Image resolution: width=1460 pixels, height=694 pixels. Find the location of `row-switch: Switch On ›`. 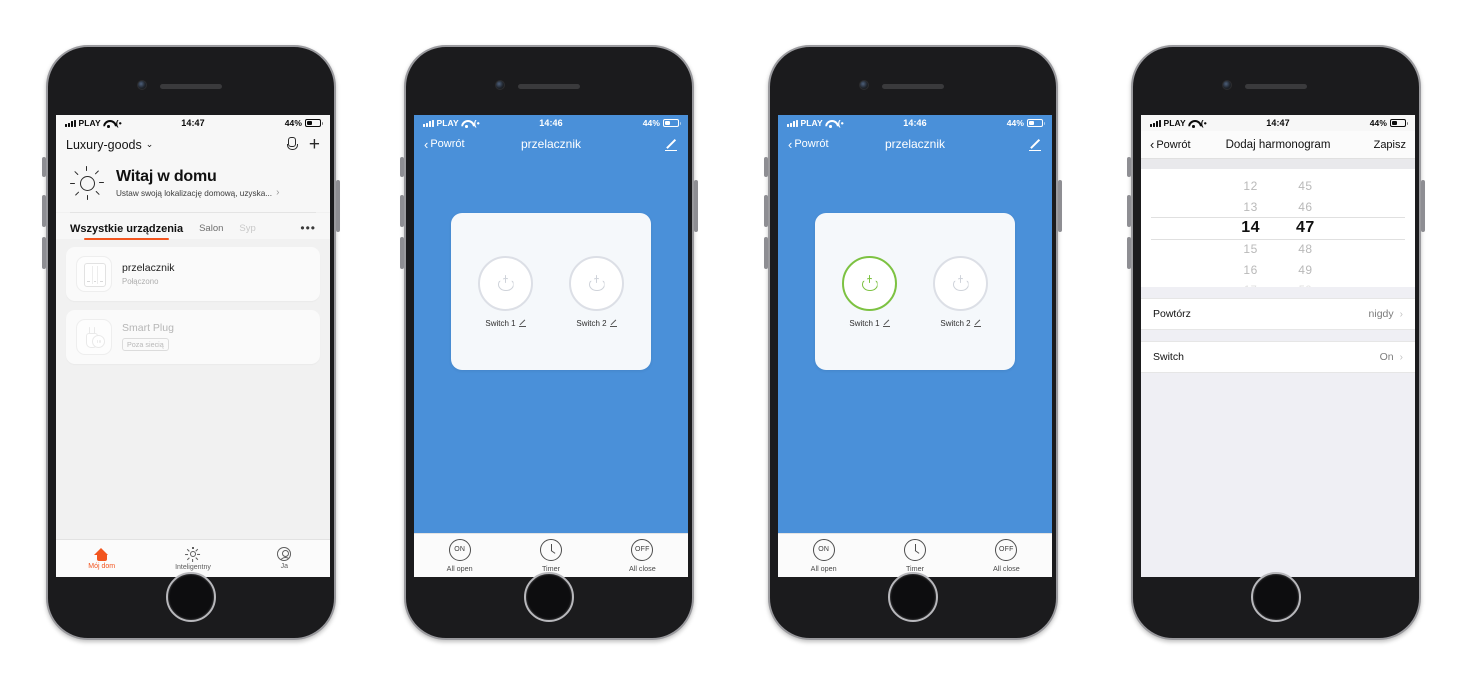

row-switch: Switch On › is located at coordinates (1278, 357).